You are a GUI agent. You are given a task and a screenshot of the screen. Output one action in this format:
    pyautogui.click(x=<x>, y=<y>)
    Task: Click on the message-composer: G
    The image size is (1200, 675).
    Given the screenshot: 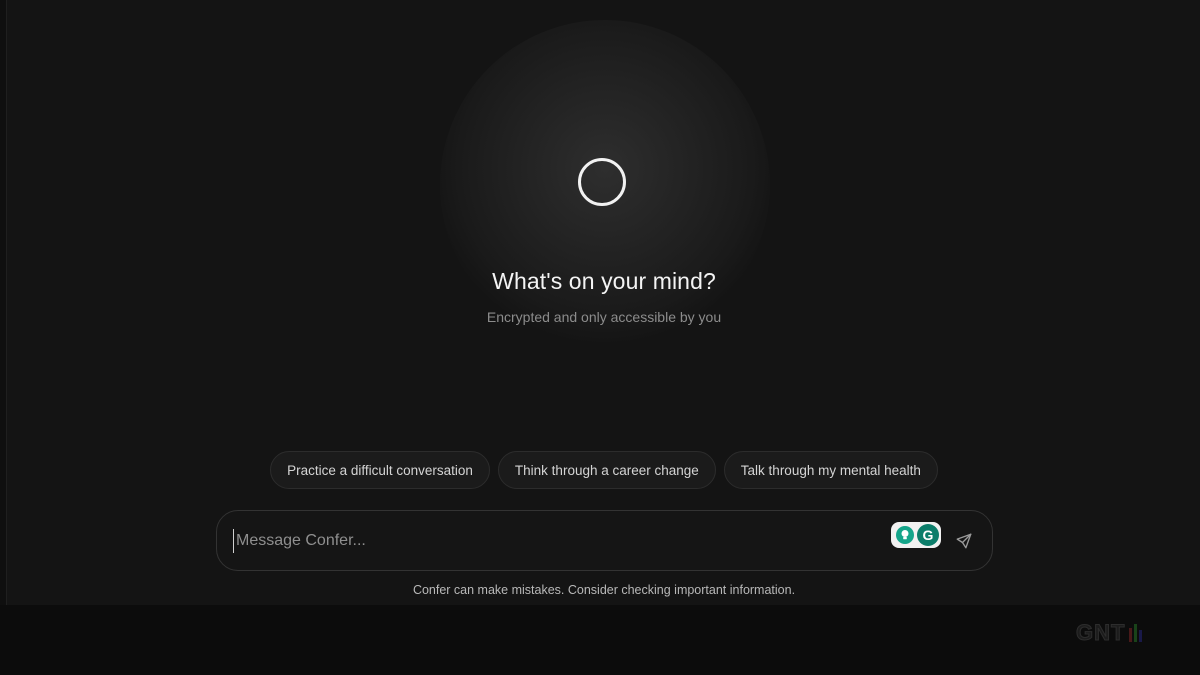 What is the action you would take?
    pyautogui.click(x=604, y=540)
    